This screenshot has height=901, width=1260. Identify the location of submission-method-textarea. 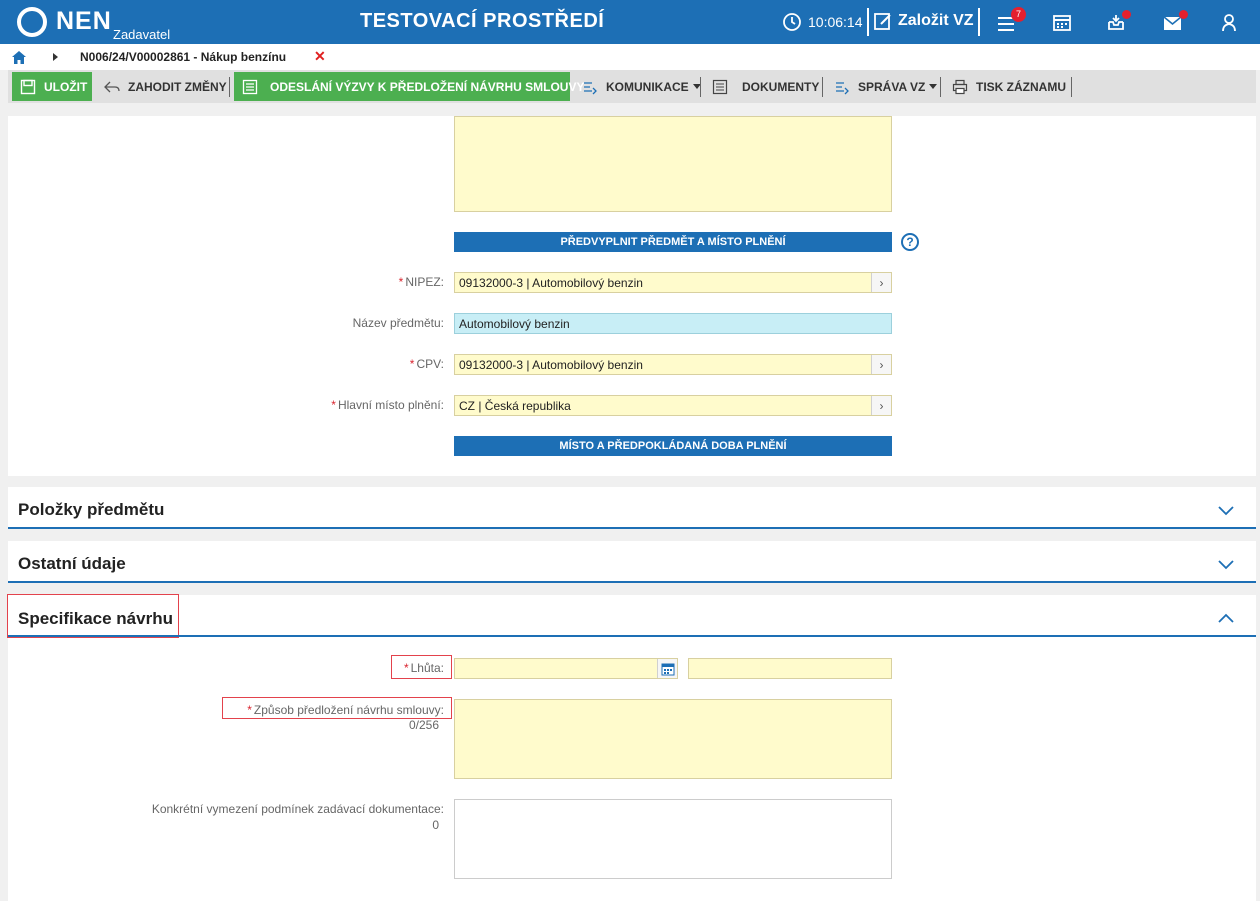
(673, 739).